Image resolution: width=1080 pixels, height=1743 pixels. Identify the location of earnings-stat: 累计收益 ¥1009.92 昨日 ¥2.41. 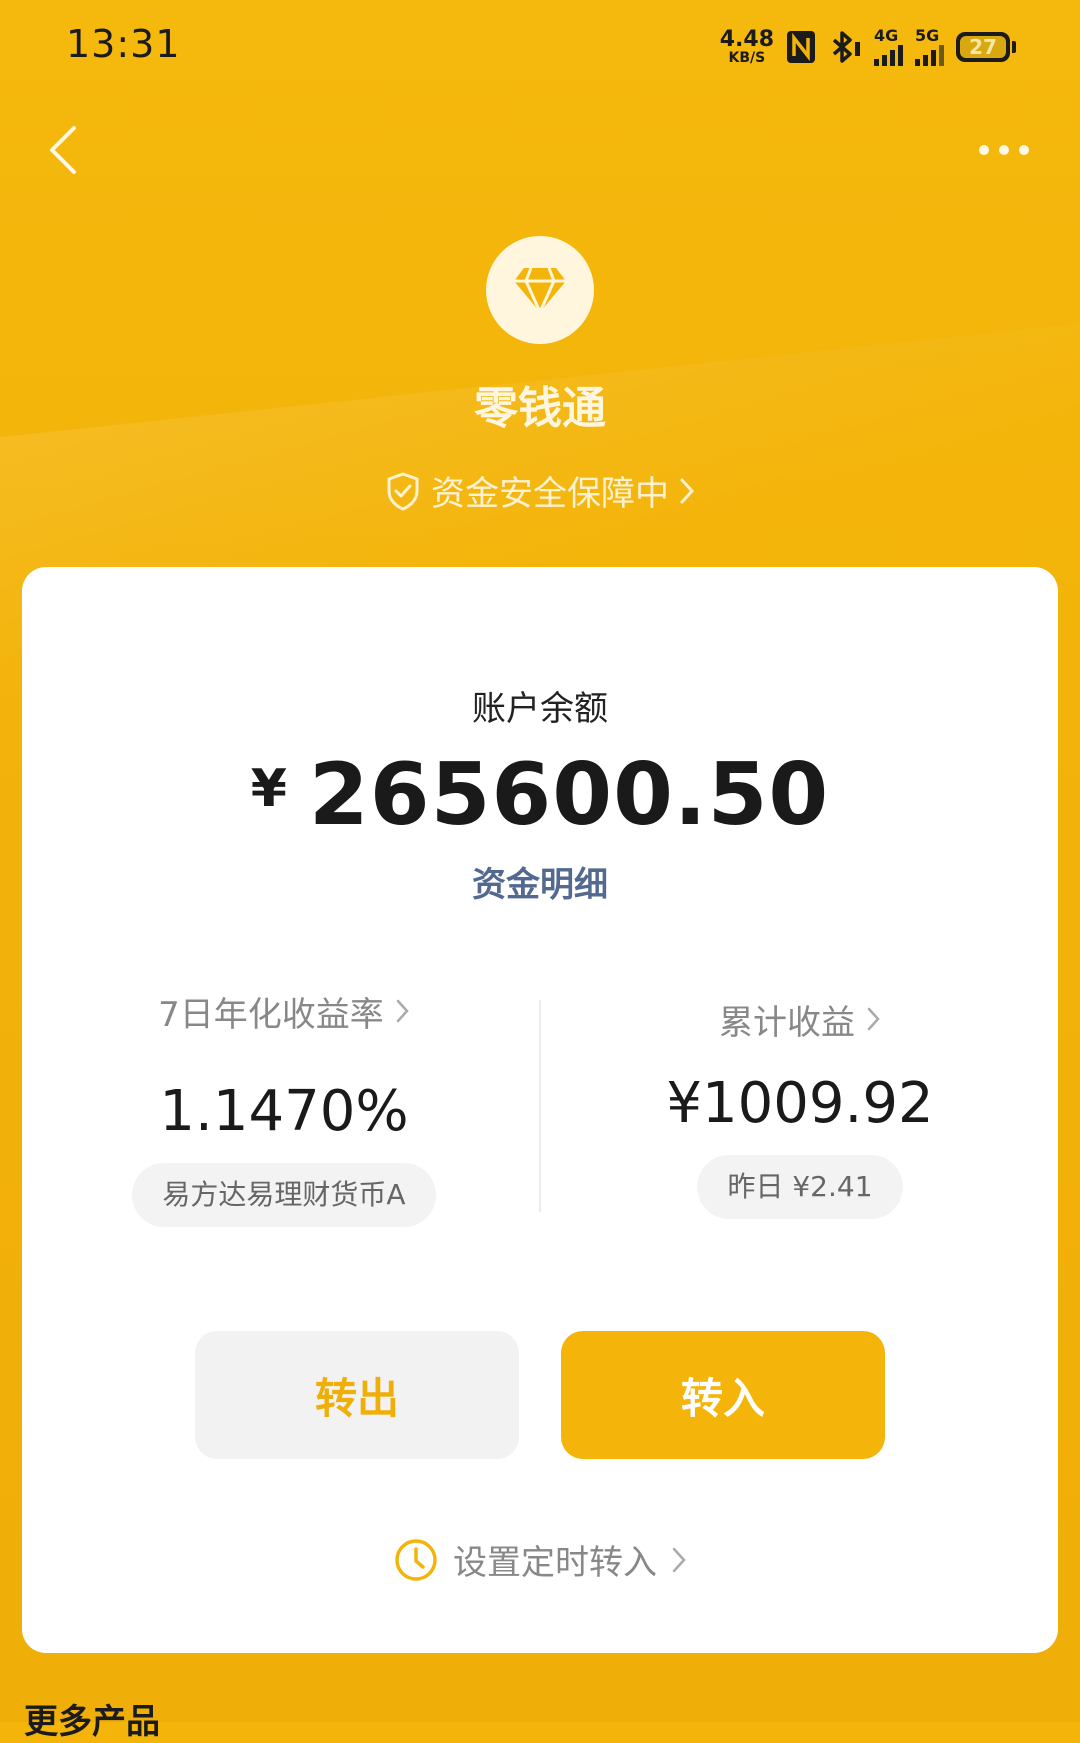
(800, 1103).